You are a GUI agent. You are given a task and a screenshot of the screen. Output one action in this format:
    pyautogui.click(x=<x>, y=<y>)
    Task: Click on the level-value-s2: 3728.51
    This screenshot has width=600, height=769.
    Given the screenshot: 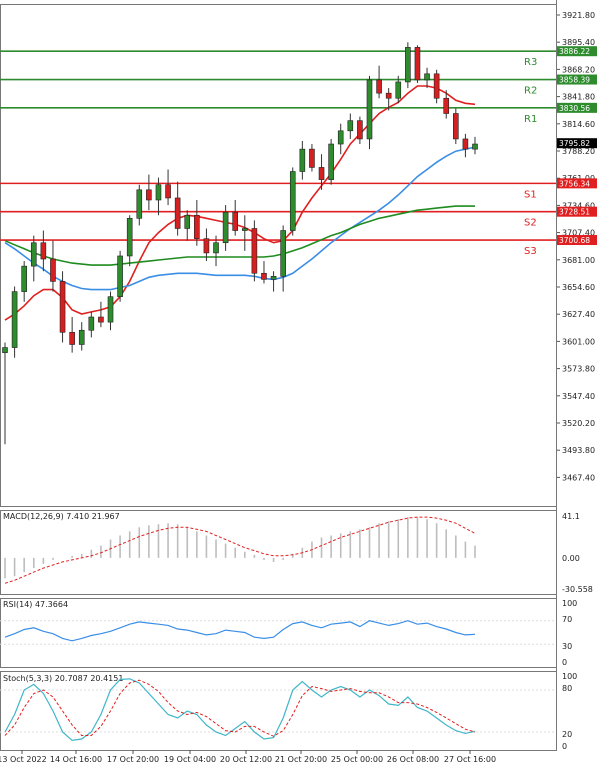 What is the action you would take?
    pyautogui.click(x=574, y=212)
    